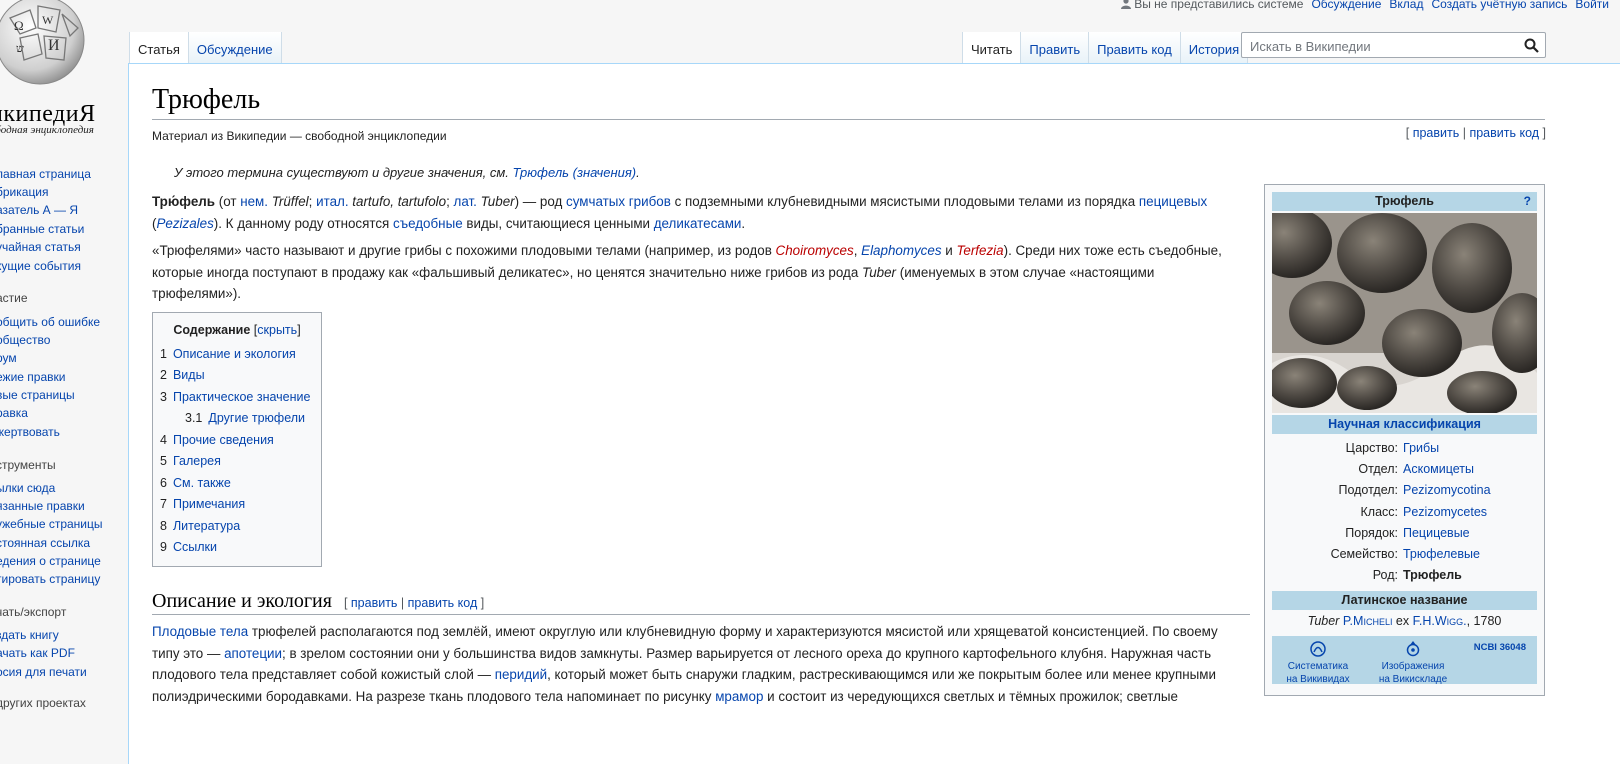 The image size is (1620, 764). Describe the element at coordinates (991, 48) in the screenshot. I see `tab-read: Читать` at that location.